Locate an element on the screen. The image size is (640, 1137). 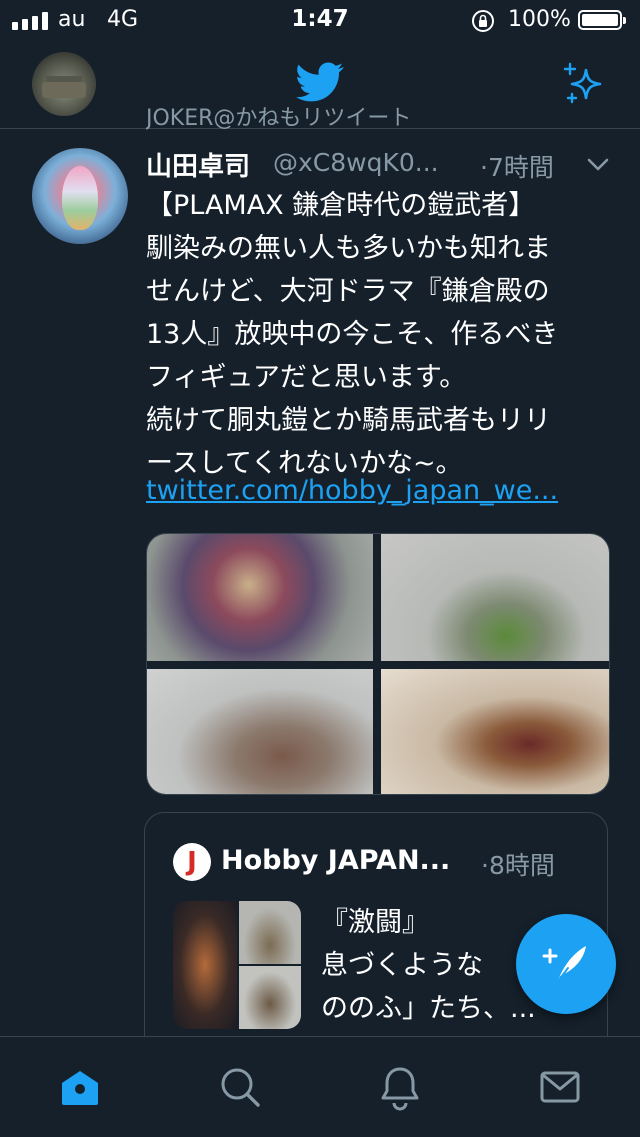
search-icon is located at coordinates (240, 1087).